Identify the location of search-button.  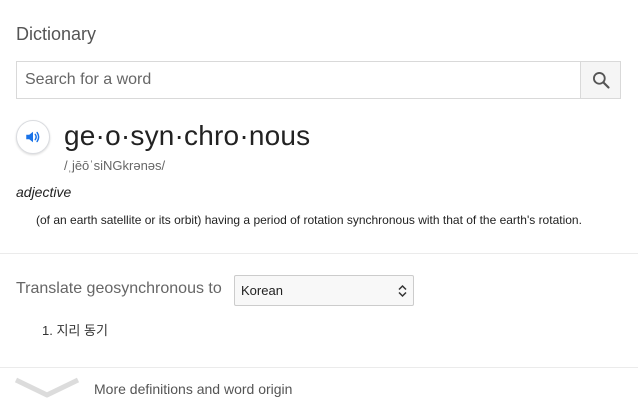
(600, 80).